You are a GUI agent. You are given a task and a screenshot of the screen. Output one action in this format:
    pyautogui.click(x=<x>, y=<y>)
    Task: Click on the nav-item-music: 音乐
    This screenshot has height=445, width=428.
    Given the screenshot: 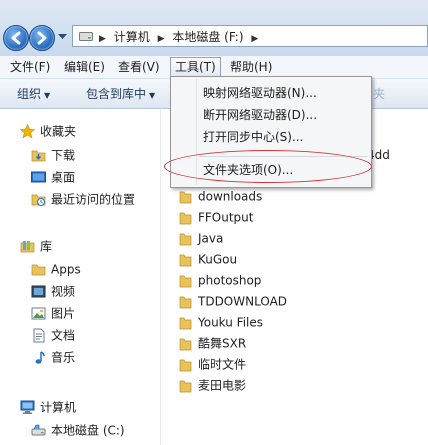 What is the action you would take?
    pyautogui.click(x=53, y=357)
    